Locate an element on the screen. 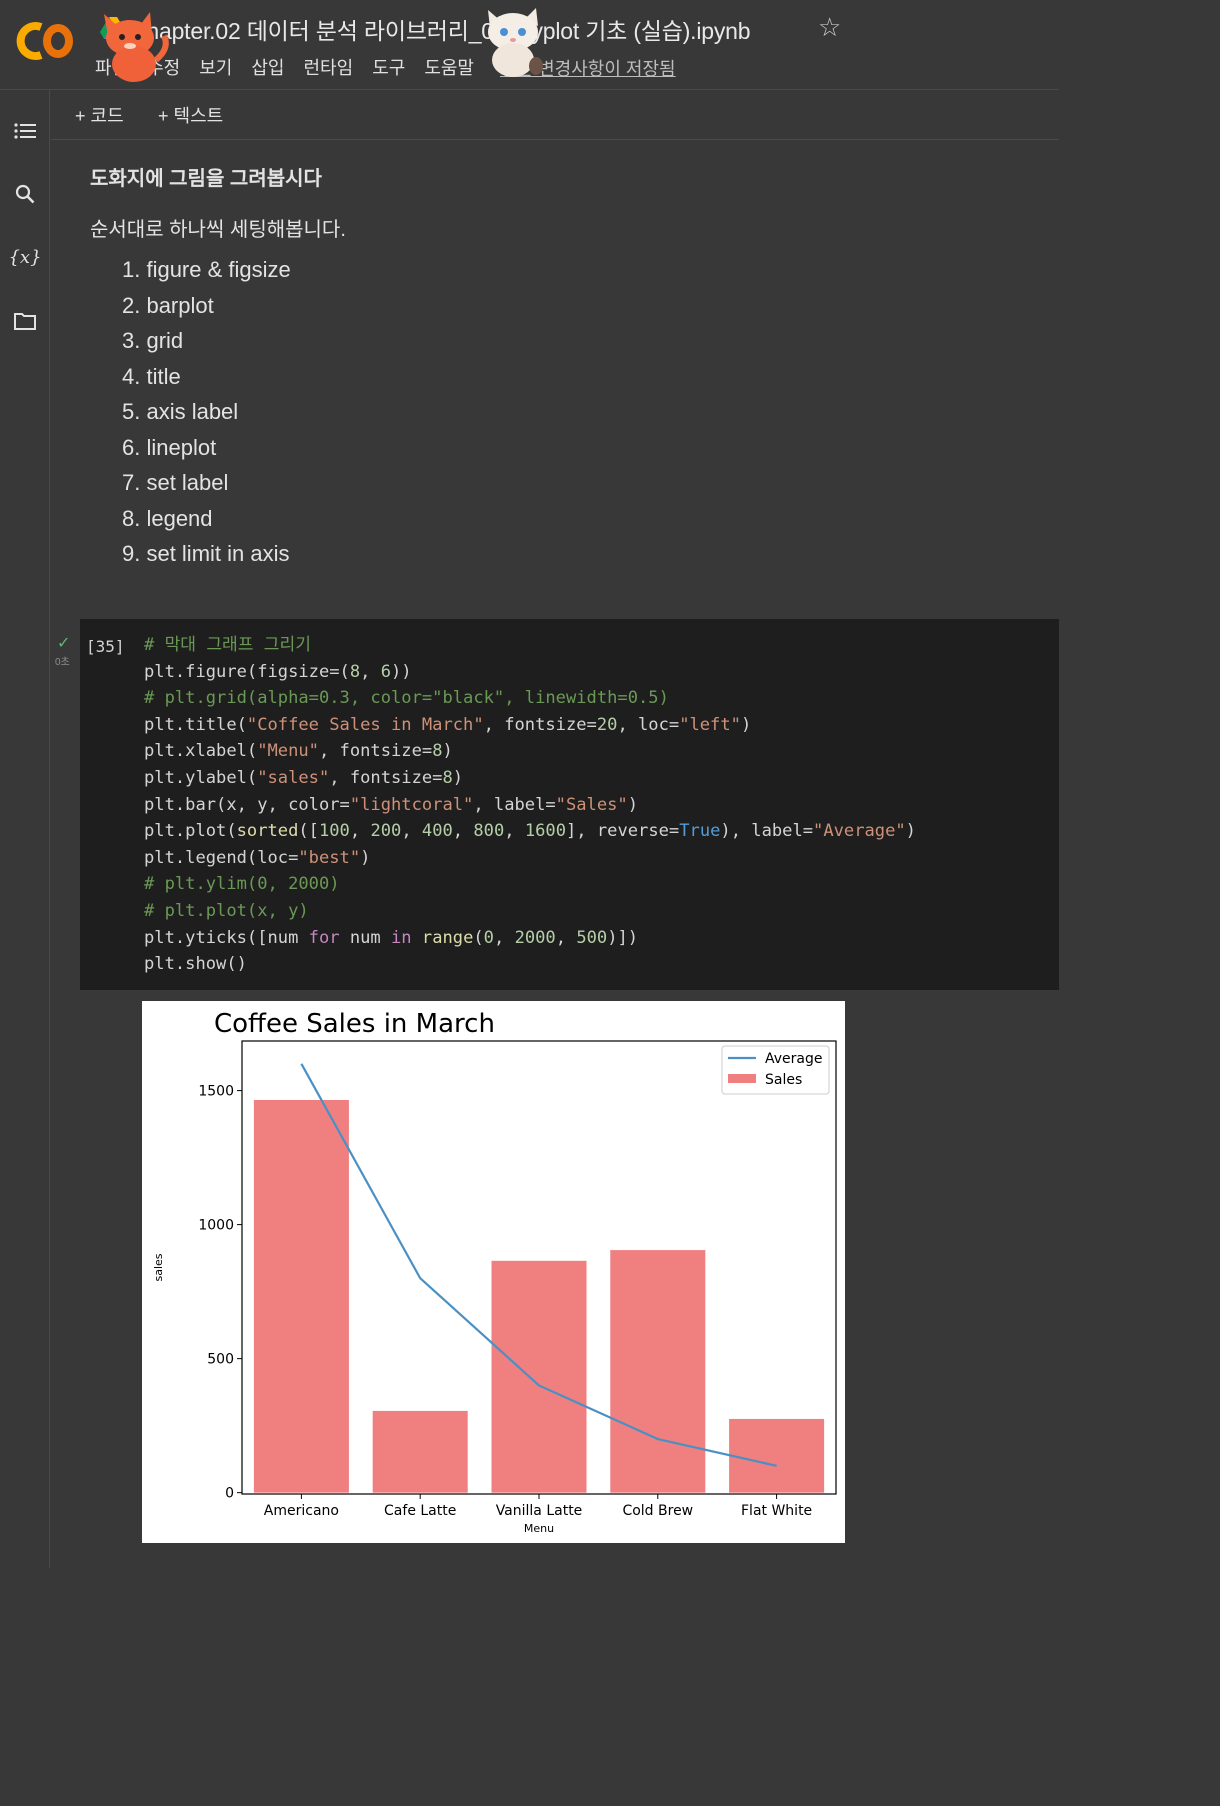  legend-sales-label: Sales is located at coordinates (783, 1080).